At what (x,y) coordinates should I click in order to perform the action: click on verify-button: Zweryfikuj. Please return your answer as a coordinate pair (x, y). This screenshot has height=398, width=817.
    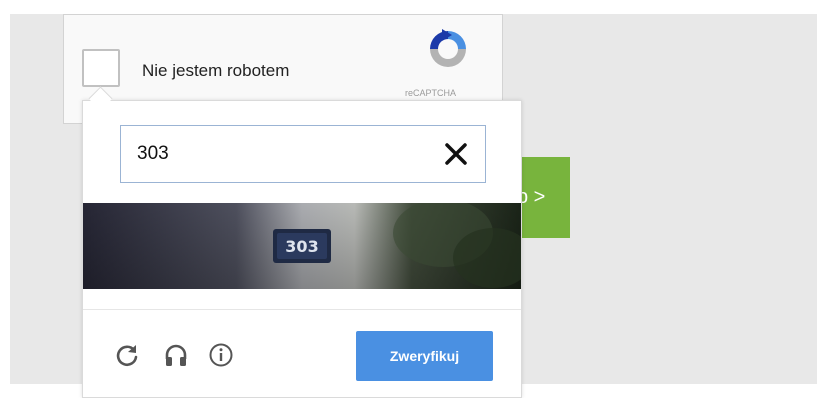
    Looking at the image, I should click on (424, 356).